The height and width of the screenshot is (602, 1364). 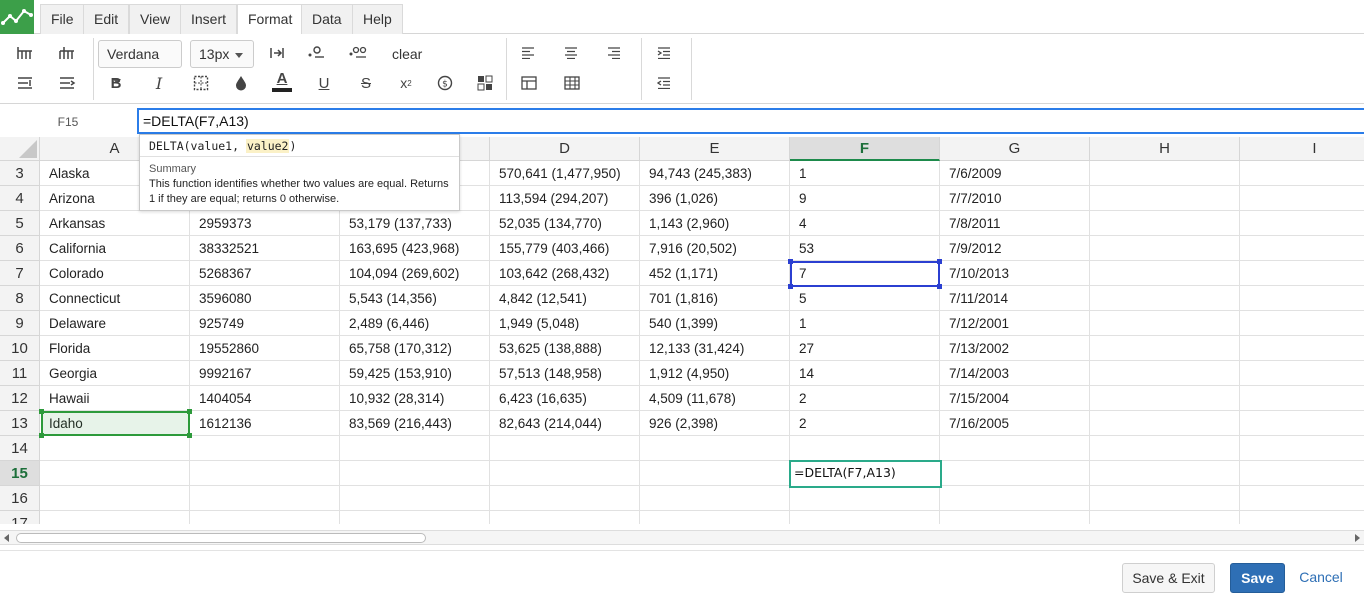 What do you see at coordinates (572, 83) in the screenshot?
I see `table-grid-icon` at bounding box center [572, 83].